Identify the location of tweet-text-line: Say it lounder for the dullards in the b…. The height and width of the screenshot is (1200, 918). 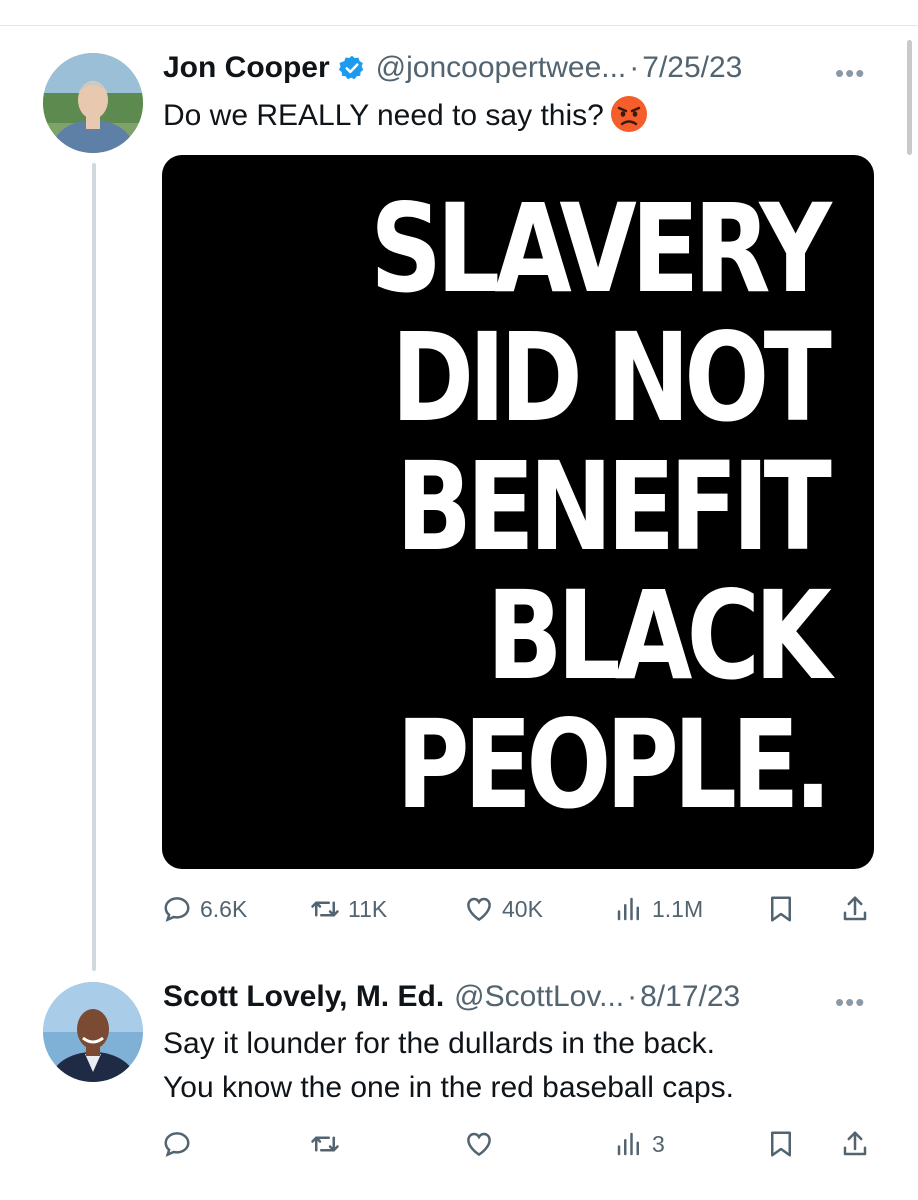
(439, 1043).